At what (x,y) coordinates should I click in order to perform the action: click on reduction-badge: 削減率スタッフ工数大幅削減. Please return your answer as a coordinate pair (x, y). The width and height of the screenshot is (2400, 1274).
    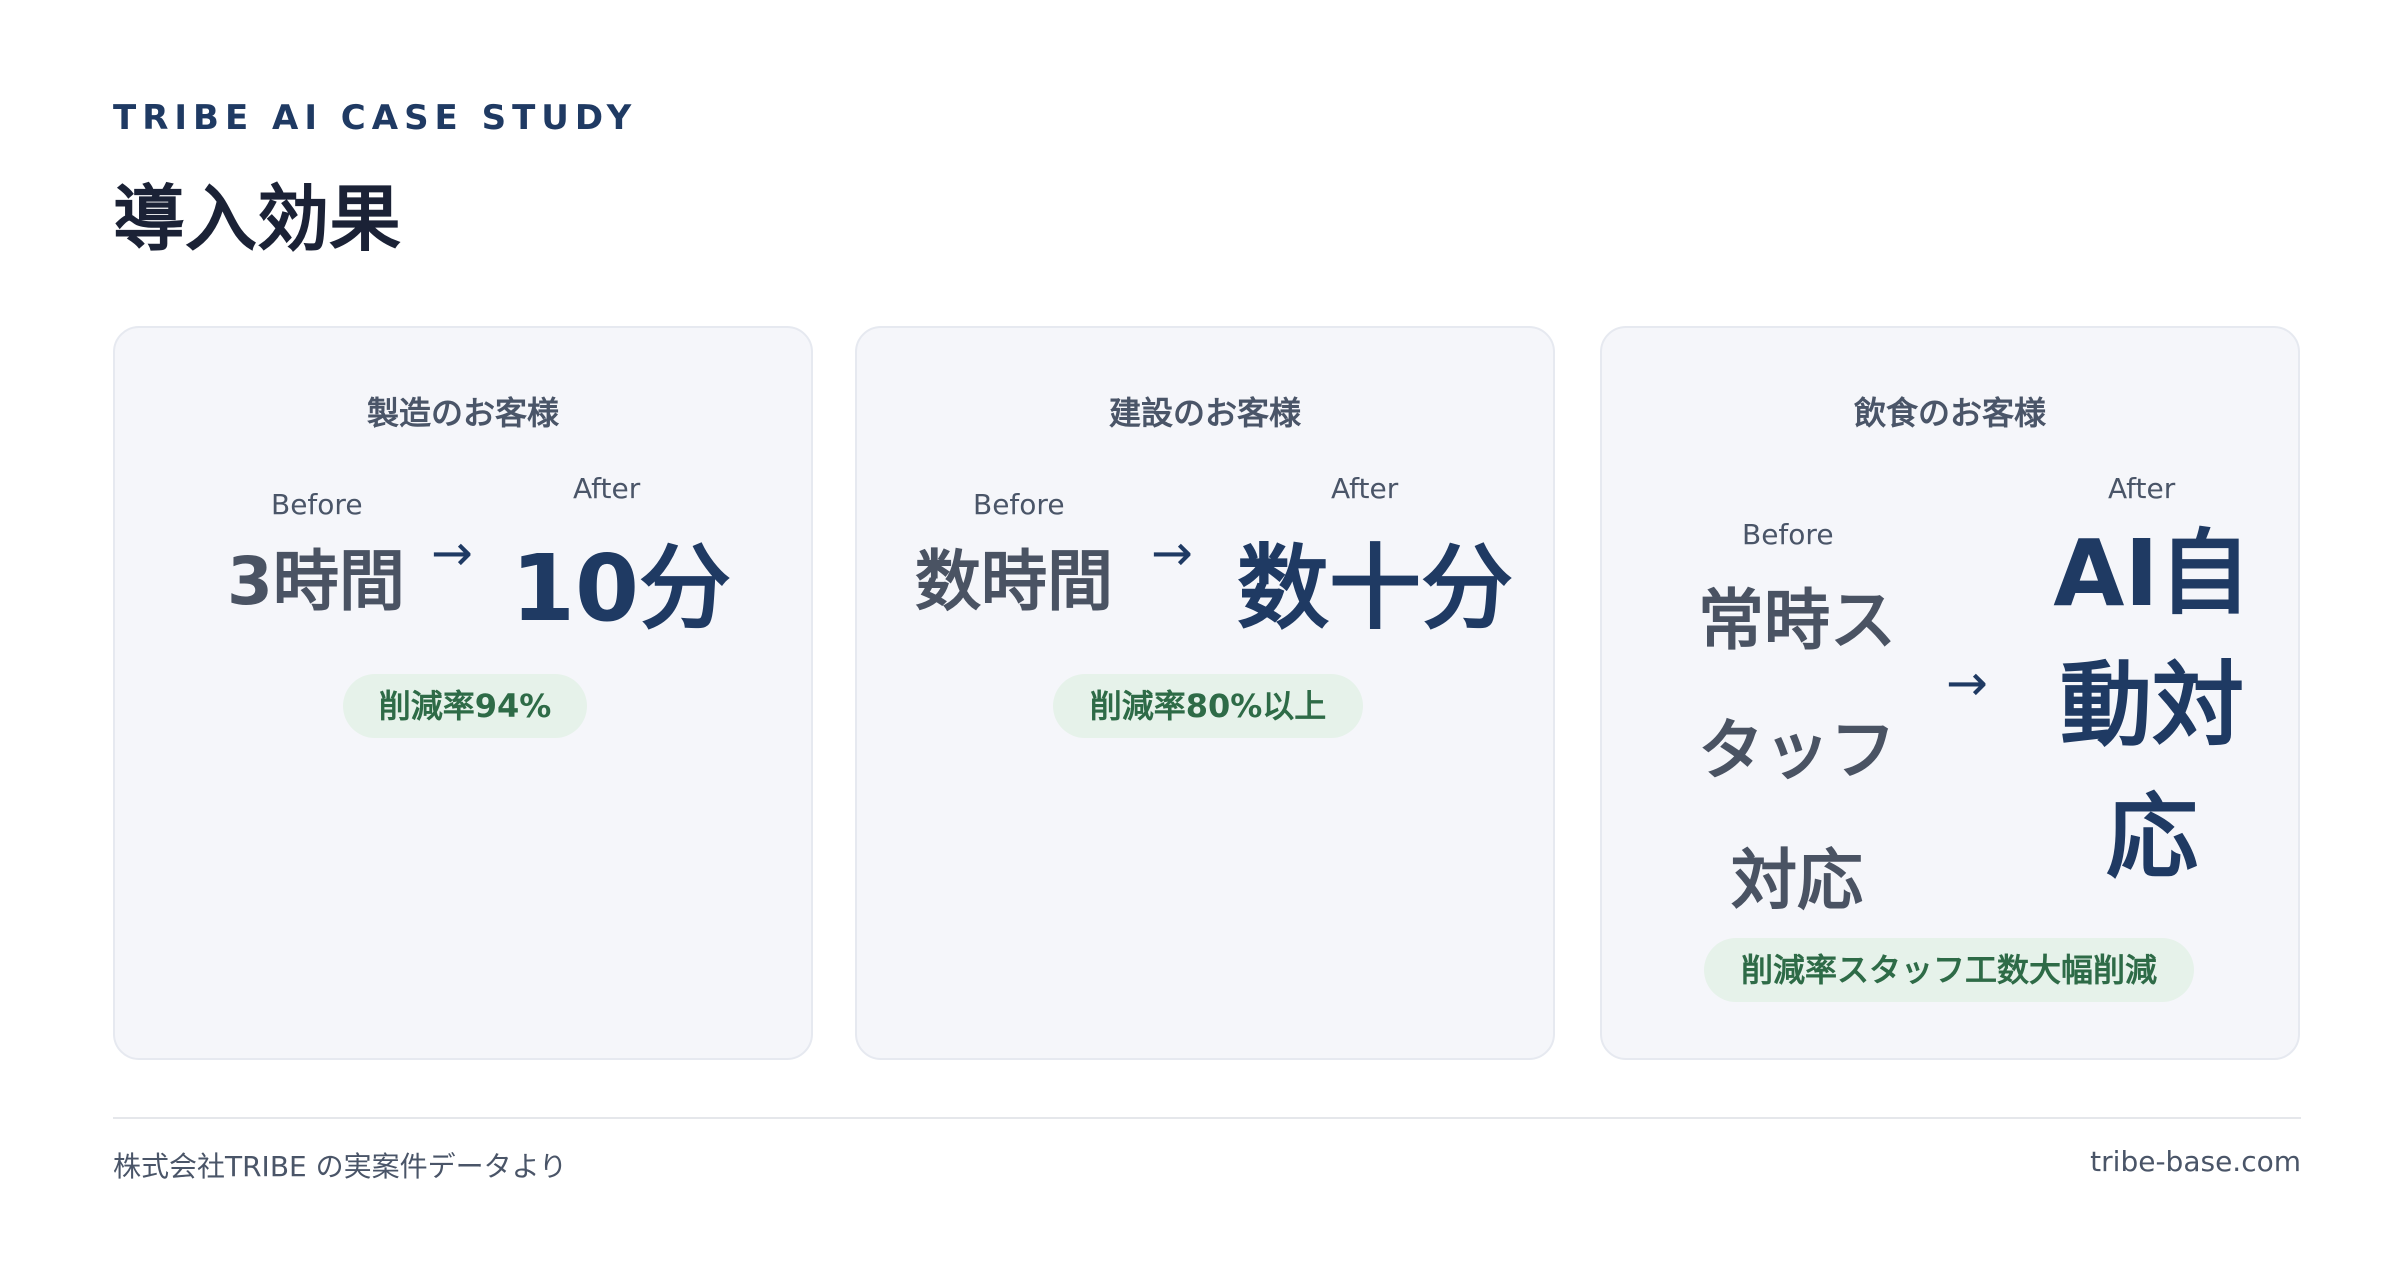
    Looking at the image, I should click on (1949, 970).